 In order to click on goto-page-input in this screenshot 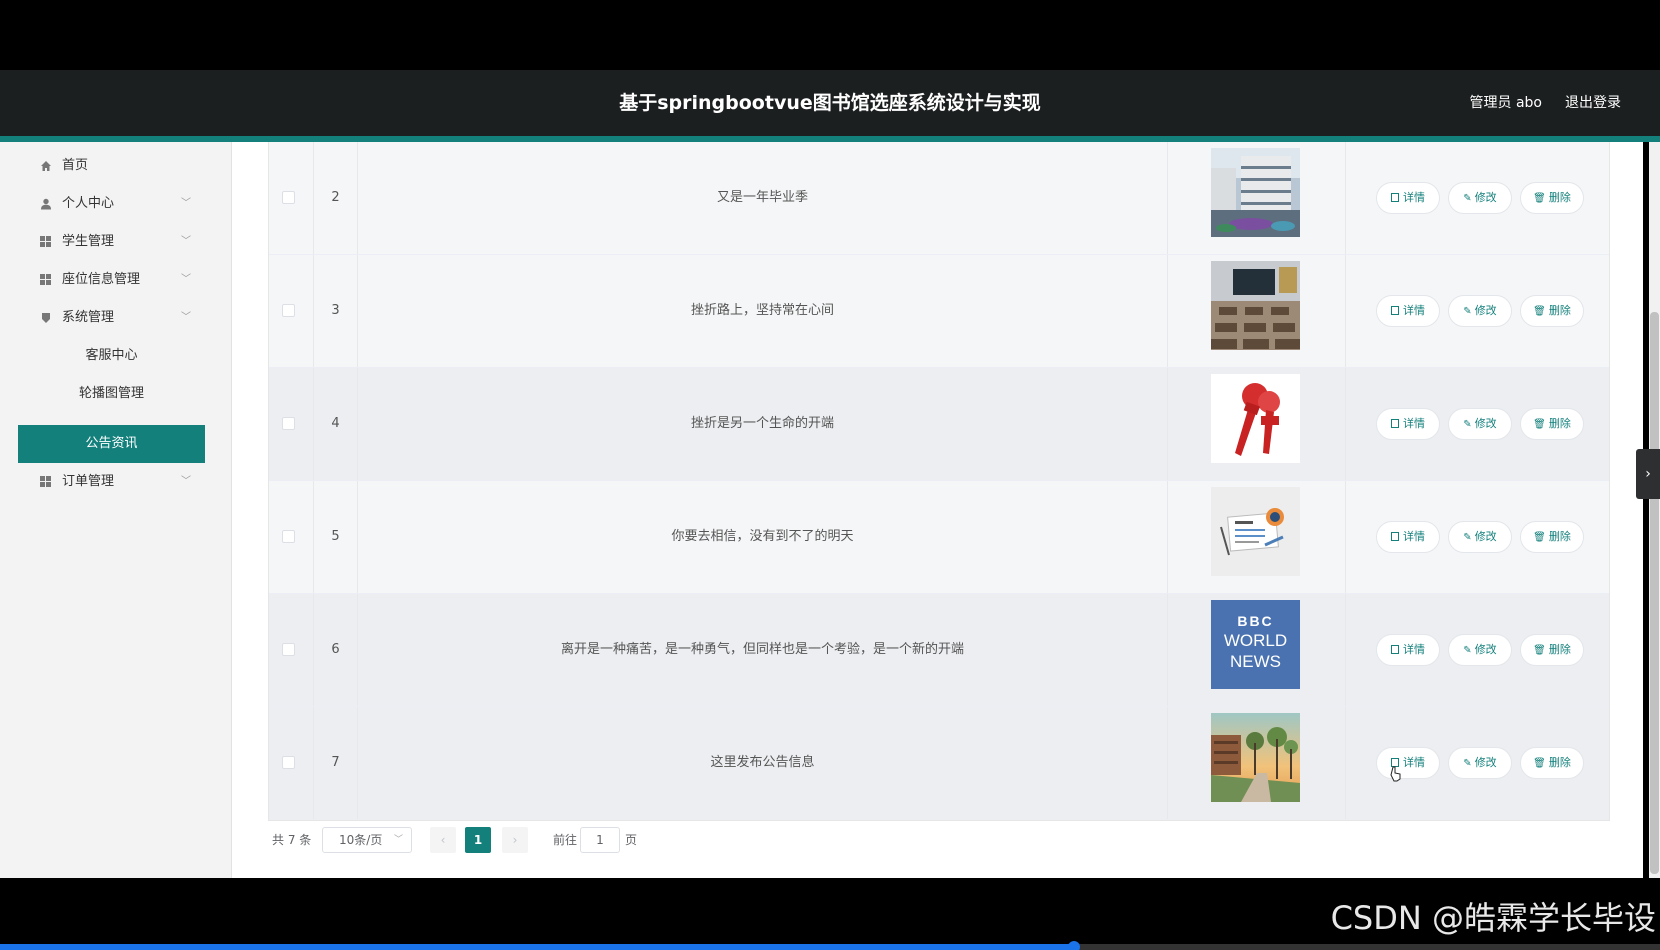, I will do `click(600, 840)`.